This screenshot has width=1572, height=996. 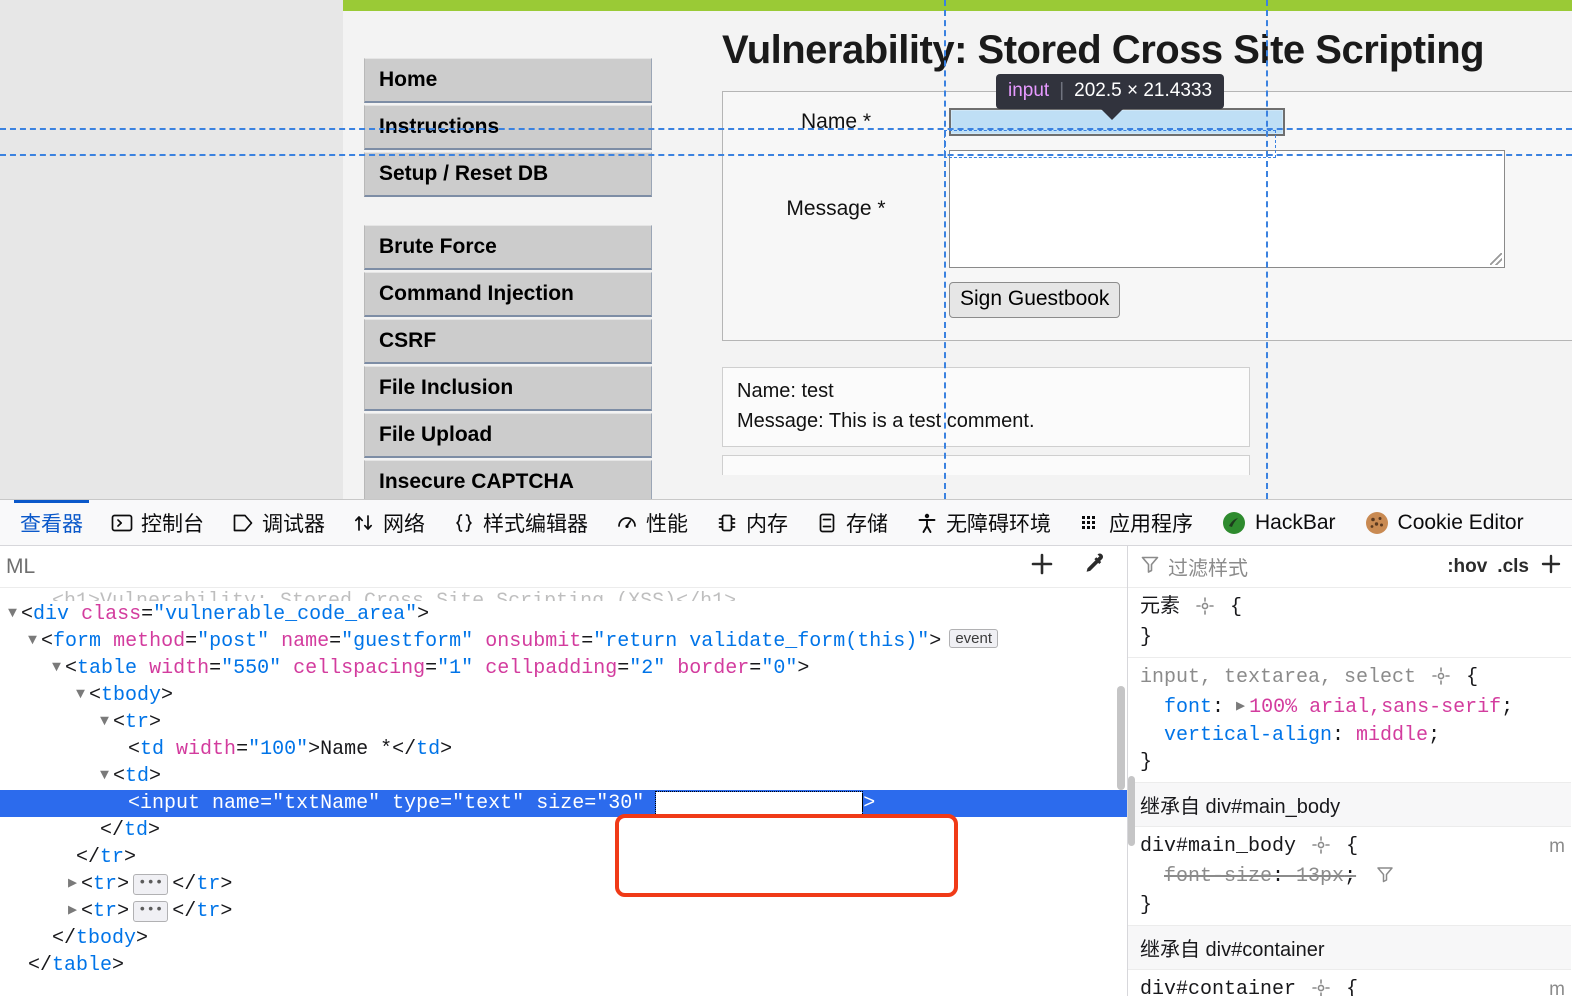 I want to click on css-selector: 元素, so click(x=1160, y=607).